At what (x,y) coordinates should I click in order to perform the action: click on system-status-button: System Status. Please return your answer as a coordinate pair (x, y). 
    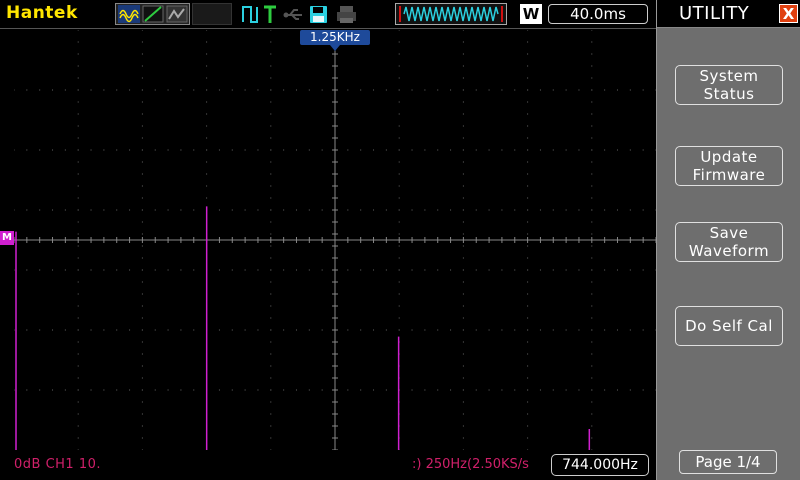
    Looking at the image, I should click on (729, 85).